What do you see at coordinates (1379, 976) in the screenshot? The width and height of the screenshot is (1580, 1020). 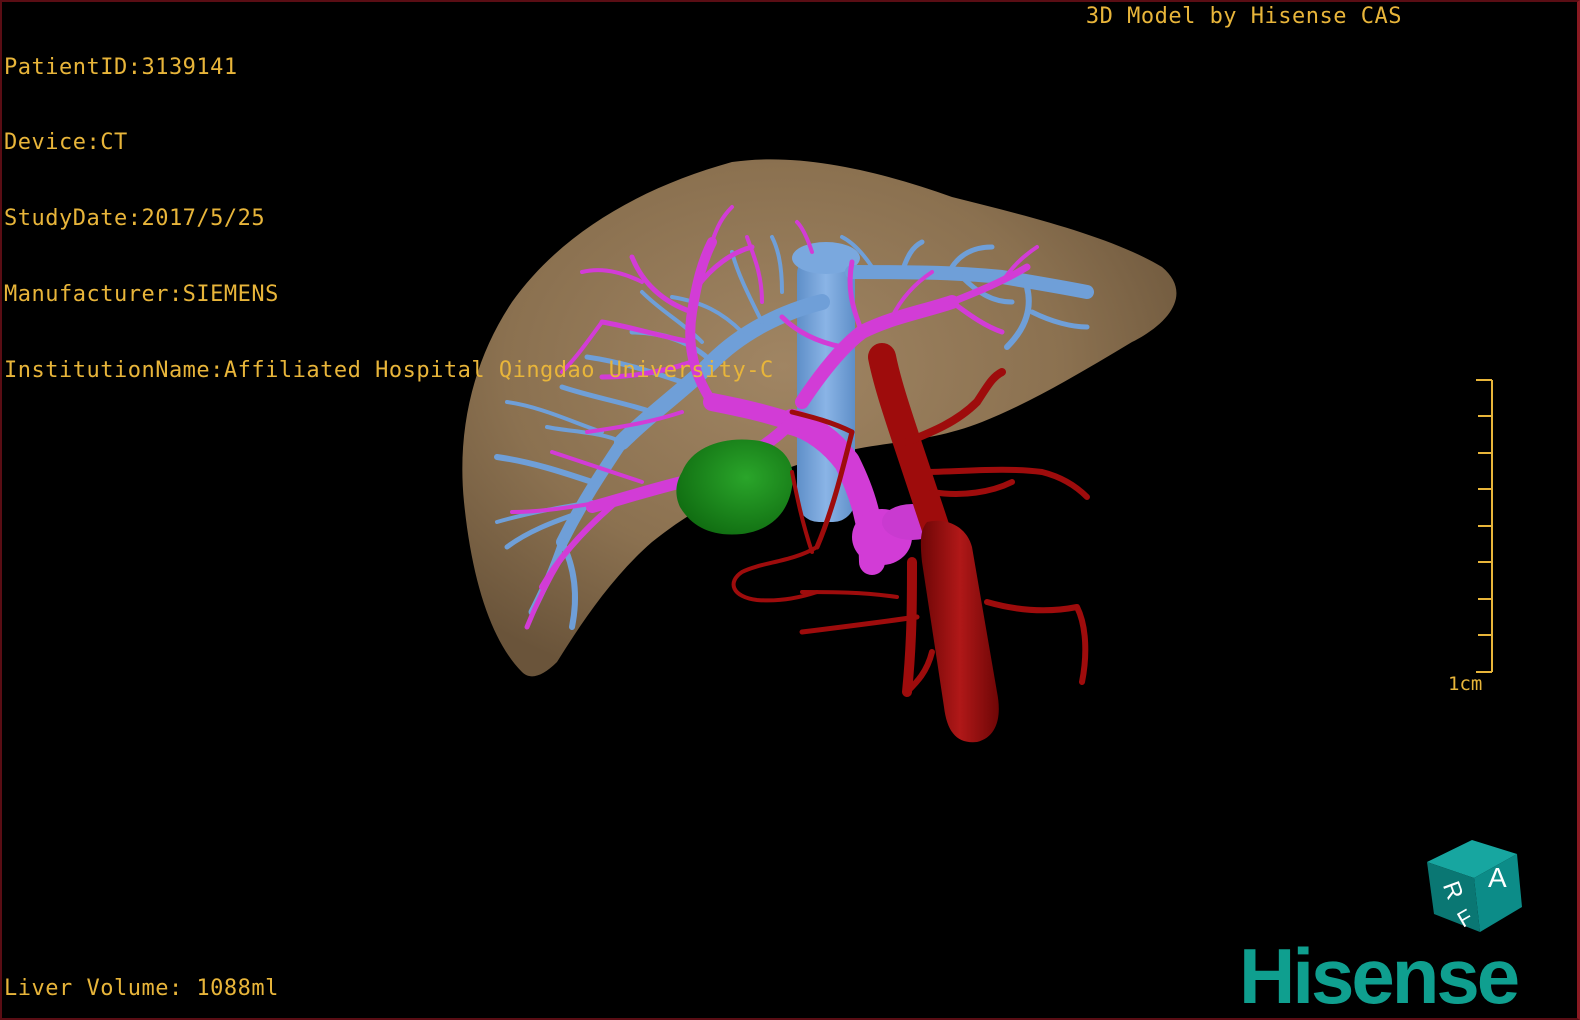 I see `hisense-logo: Hisense` at bounding box center [1379, 976].